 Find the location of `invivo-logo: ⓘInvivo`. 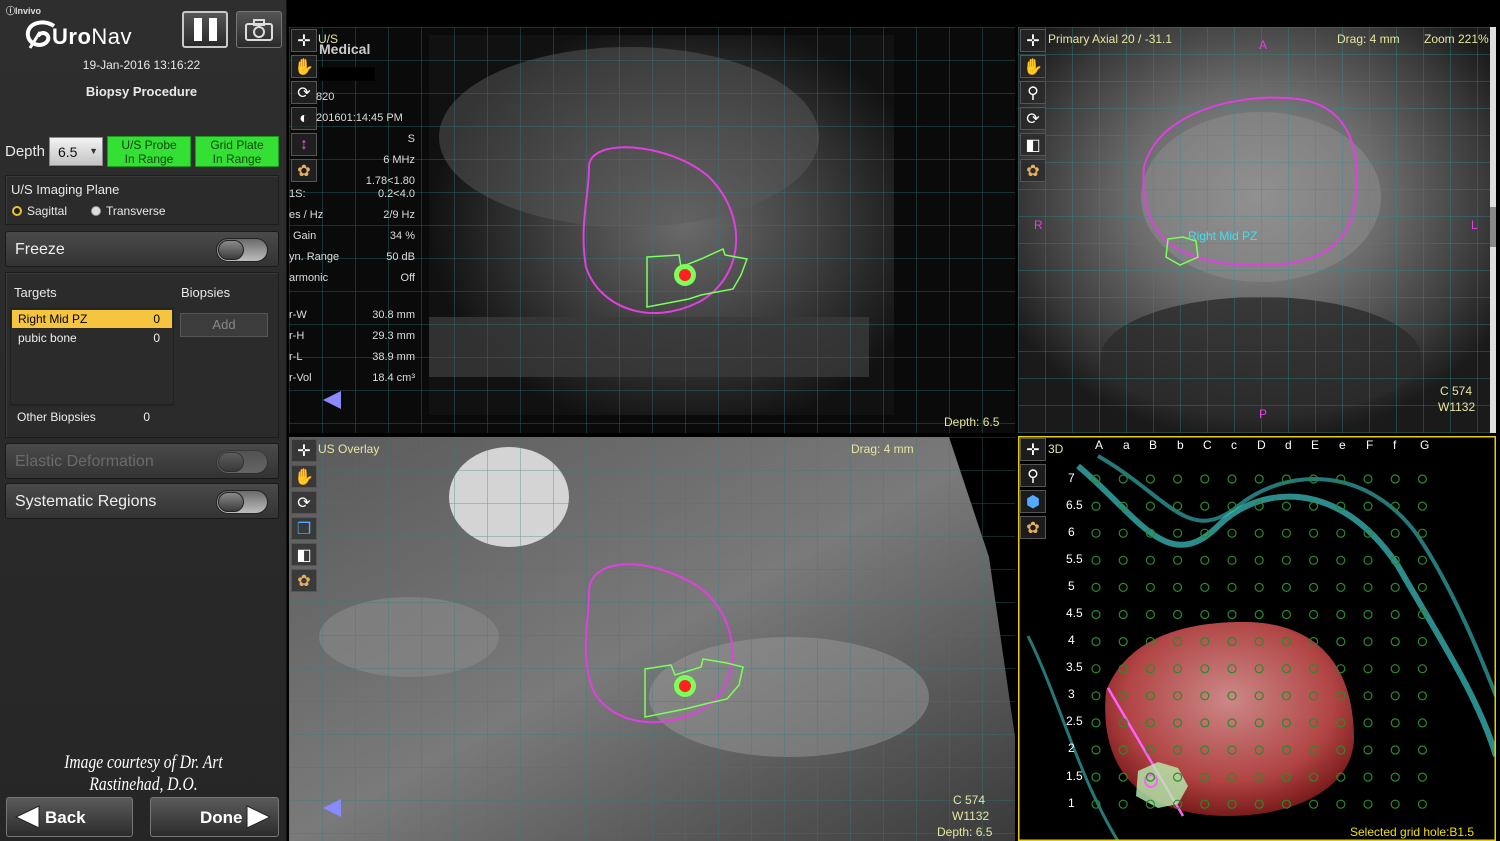

invivo-logo: ⓘInvivo is located at coordinates (24, 11).